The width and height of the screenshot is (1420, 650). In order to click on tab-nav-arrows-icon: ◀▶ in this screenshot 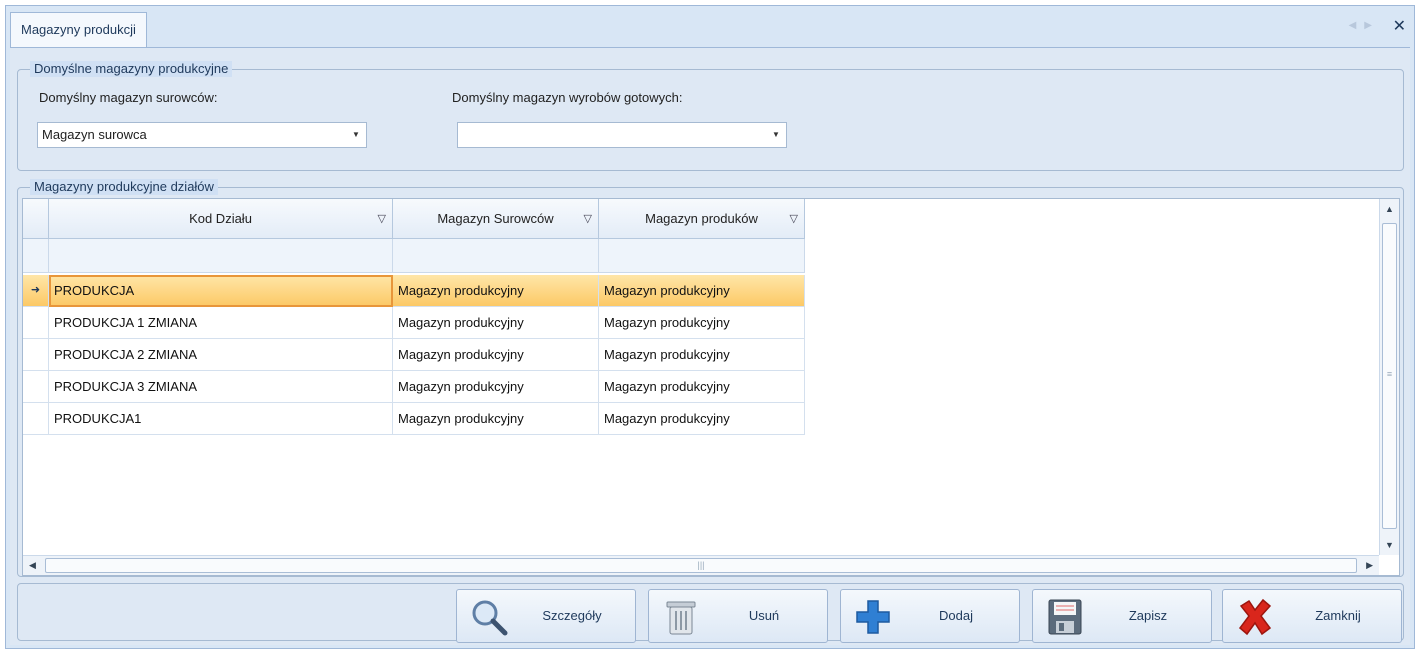, I will do `click(1364, 25)`.